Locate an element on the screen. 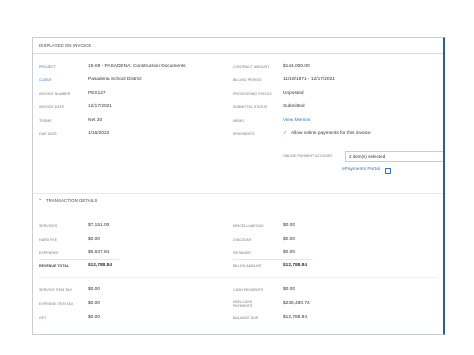 The image size is (474, 355). service-item-tax-label: SERVICE ITEM TAX is located at coordinates (55, 290).